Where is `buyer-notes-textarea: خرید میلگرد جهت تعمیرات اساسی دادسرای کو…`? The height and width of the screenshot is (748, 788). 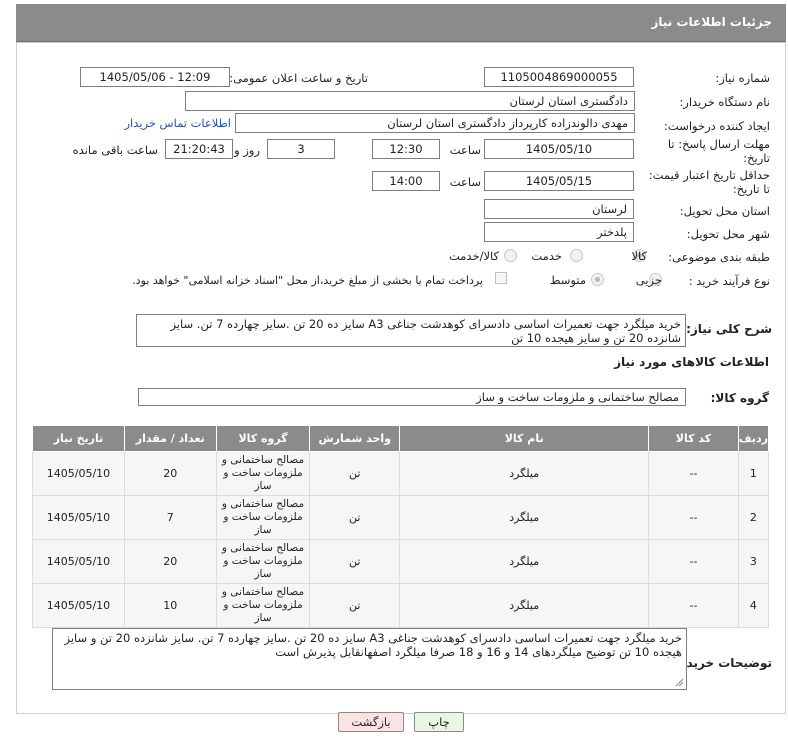 buyer-notes-textarea: خرید میلگرد جهت تعمیرات اساسی دادسرای کو… is located at coordinates (369, 659).